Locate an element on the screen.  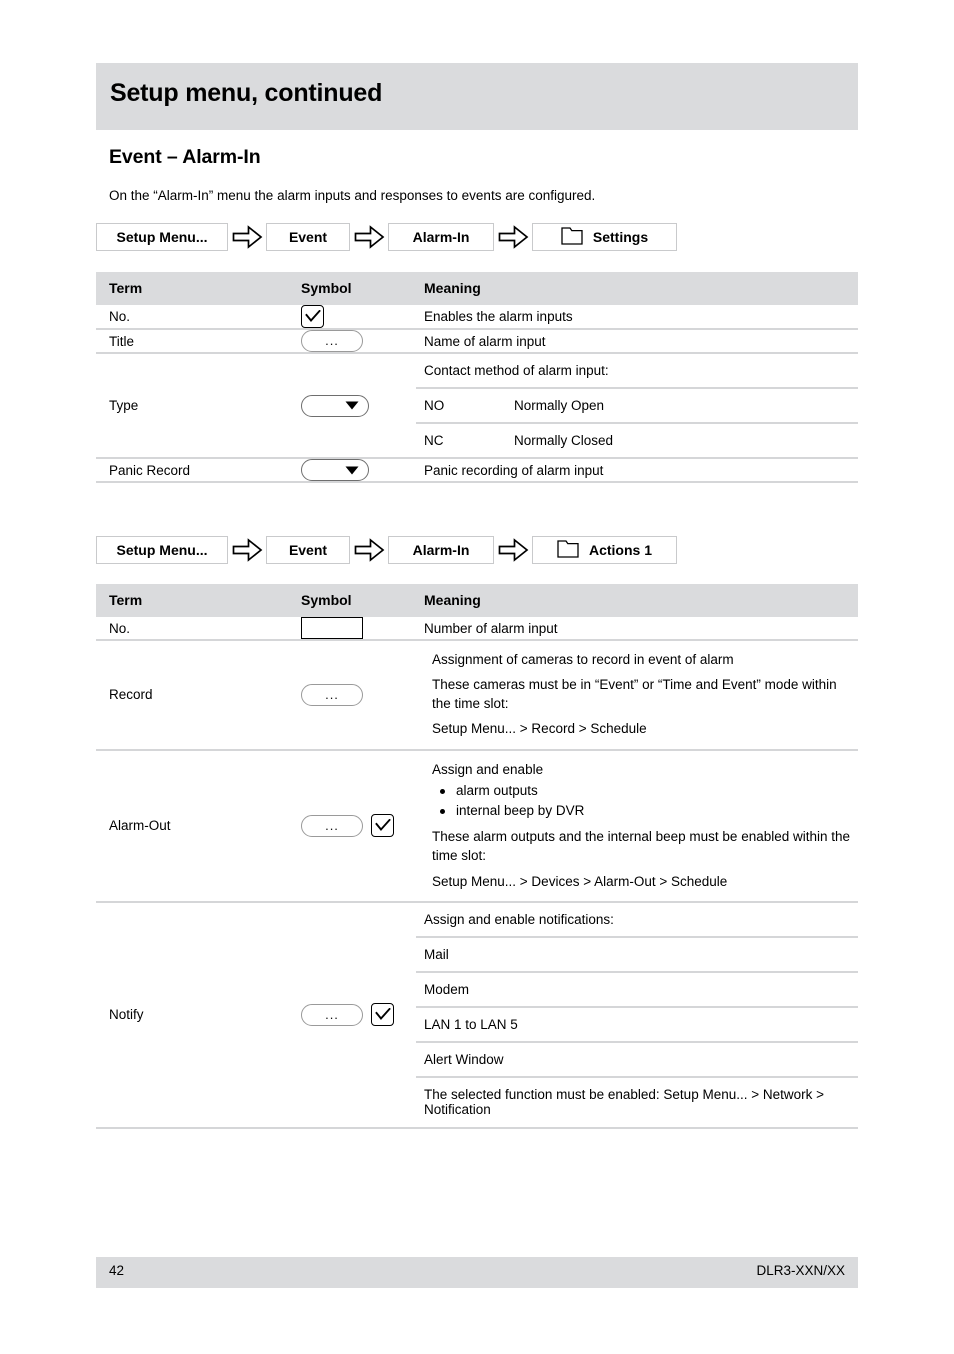
table-row: Title ... Name of alarm input is located at coordinates (477, 340).